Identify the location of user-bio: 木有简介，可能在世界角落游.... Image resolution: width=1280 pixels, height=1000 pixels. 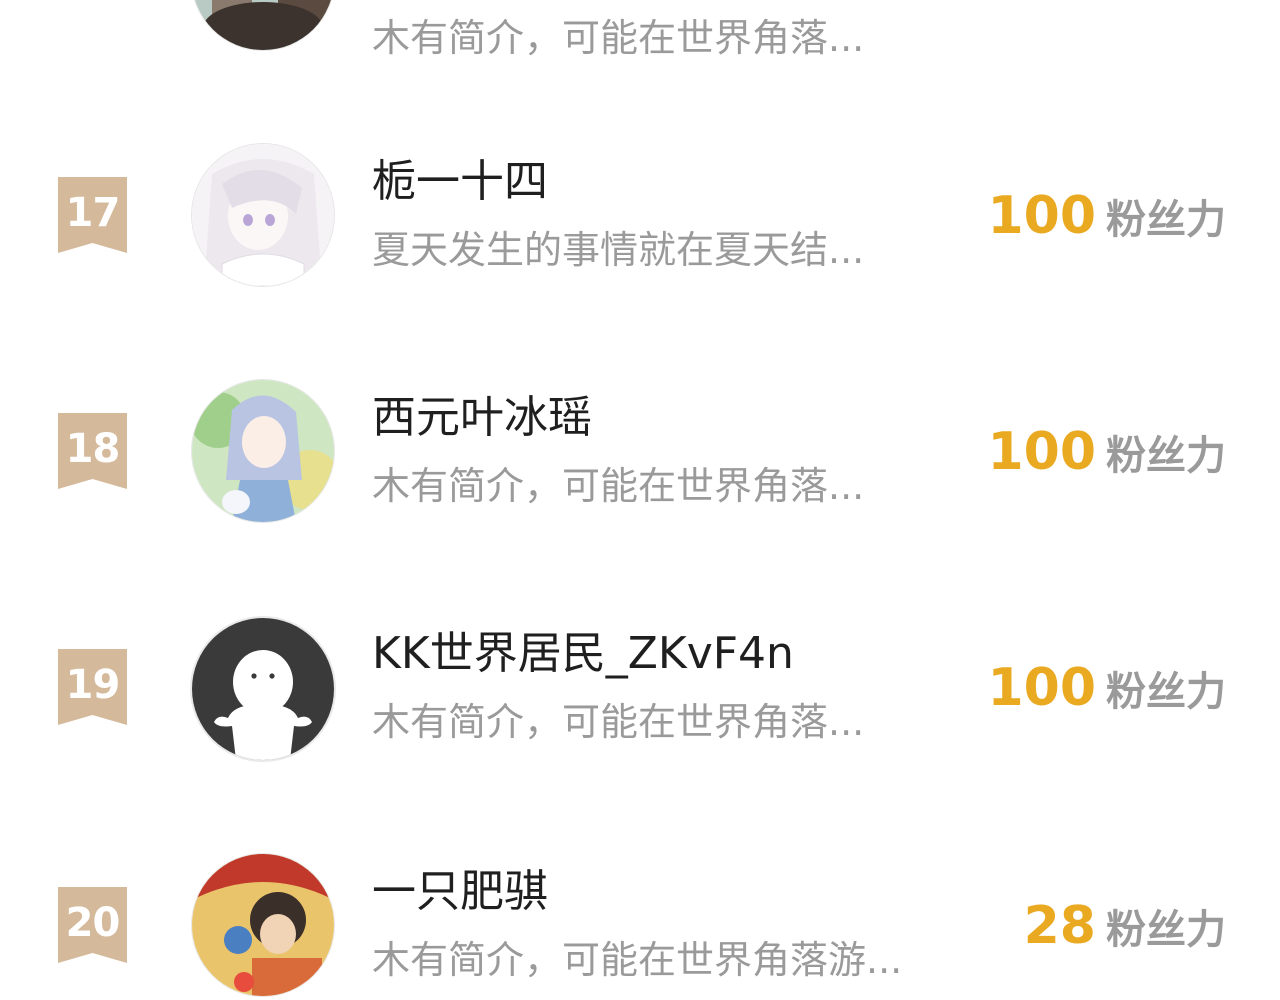
(637, 960).